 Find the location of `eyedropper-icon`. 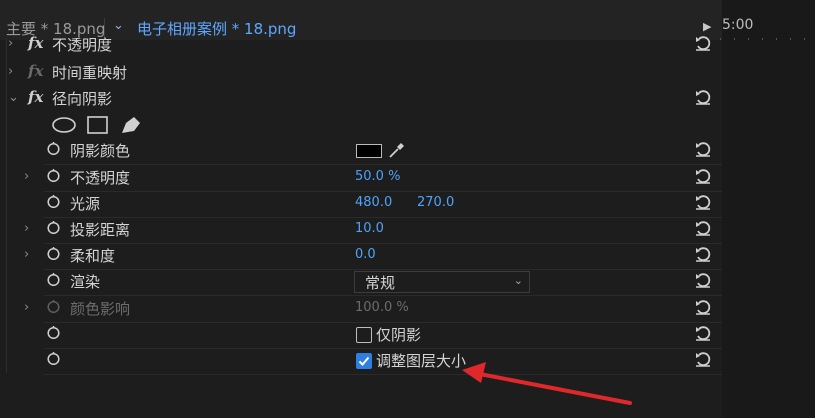

eyedropper-icon is located at coordinates (397, 150).